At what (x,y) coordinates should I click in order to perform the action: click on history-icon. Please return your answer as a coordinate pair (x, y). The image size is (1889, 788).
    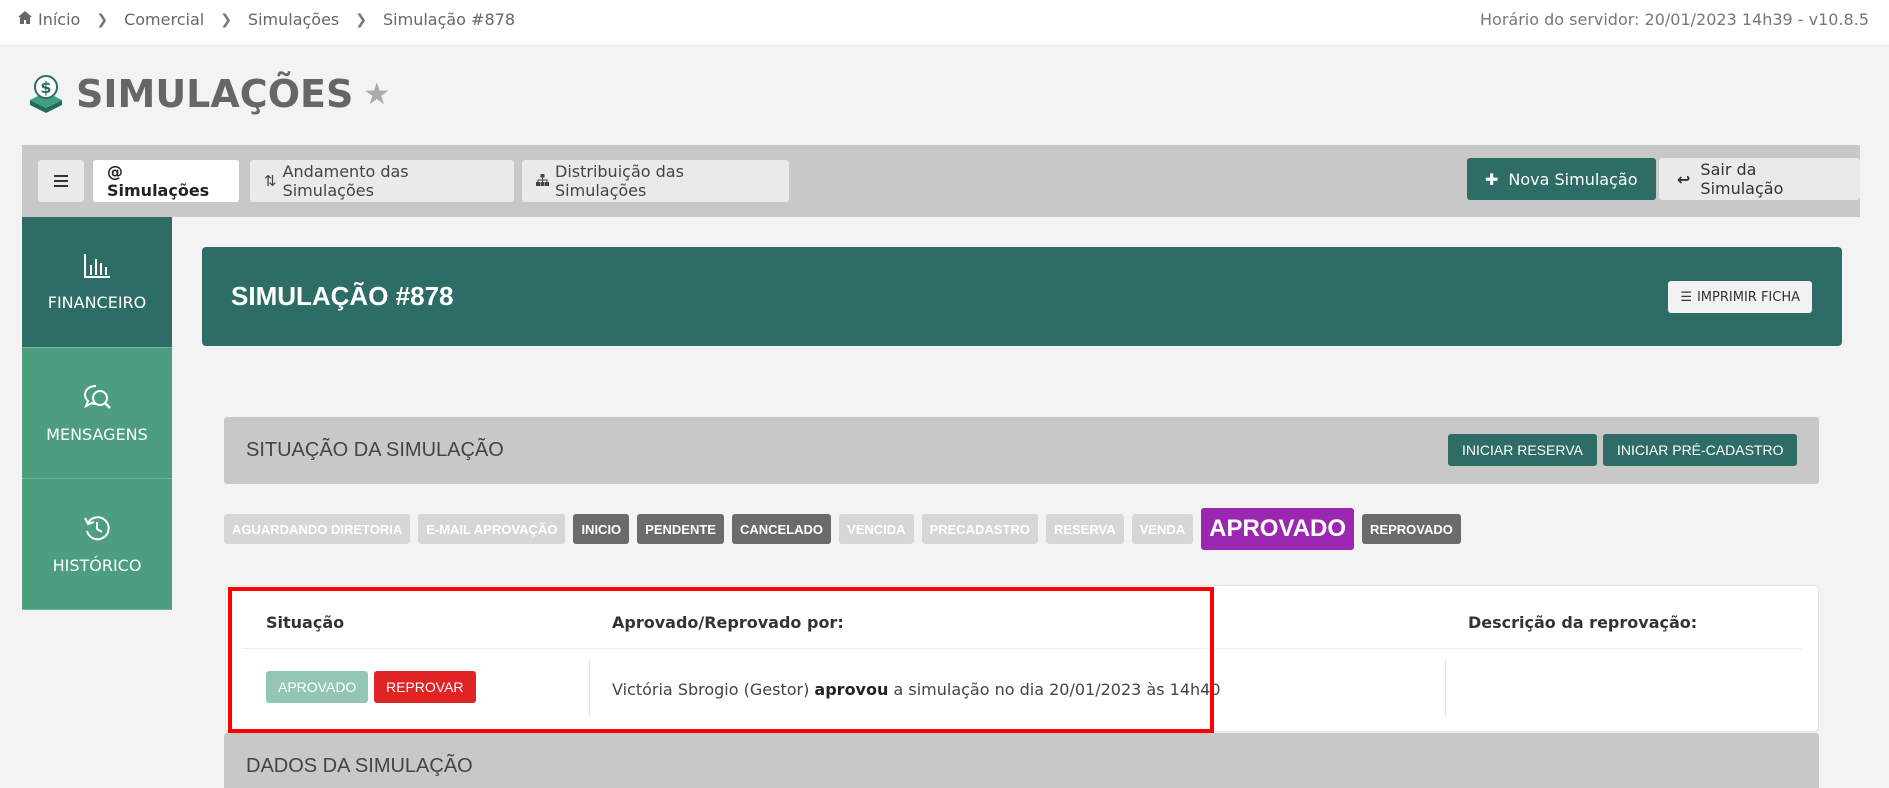
    Looking at the image, I should click on (97, 527).